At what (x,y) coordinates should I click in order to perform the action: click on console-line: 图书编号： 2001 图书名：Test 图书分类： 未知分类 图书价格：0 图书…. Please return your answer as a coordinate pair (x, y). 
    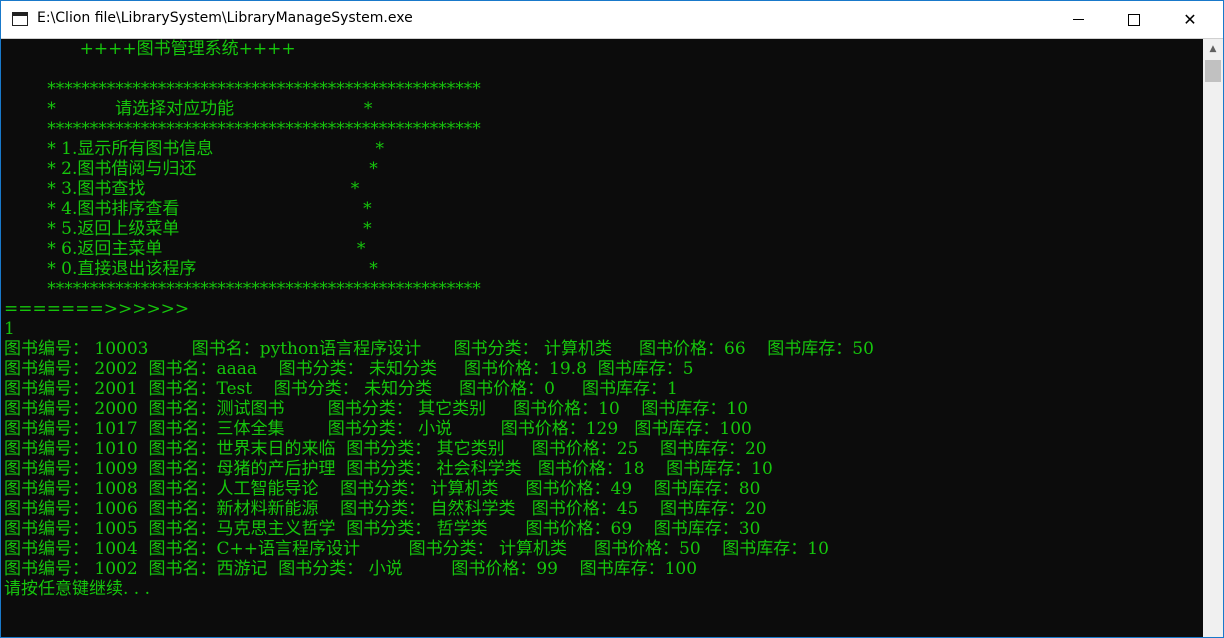
    Looking at the image, I should click on (341, 389).